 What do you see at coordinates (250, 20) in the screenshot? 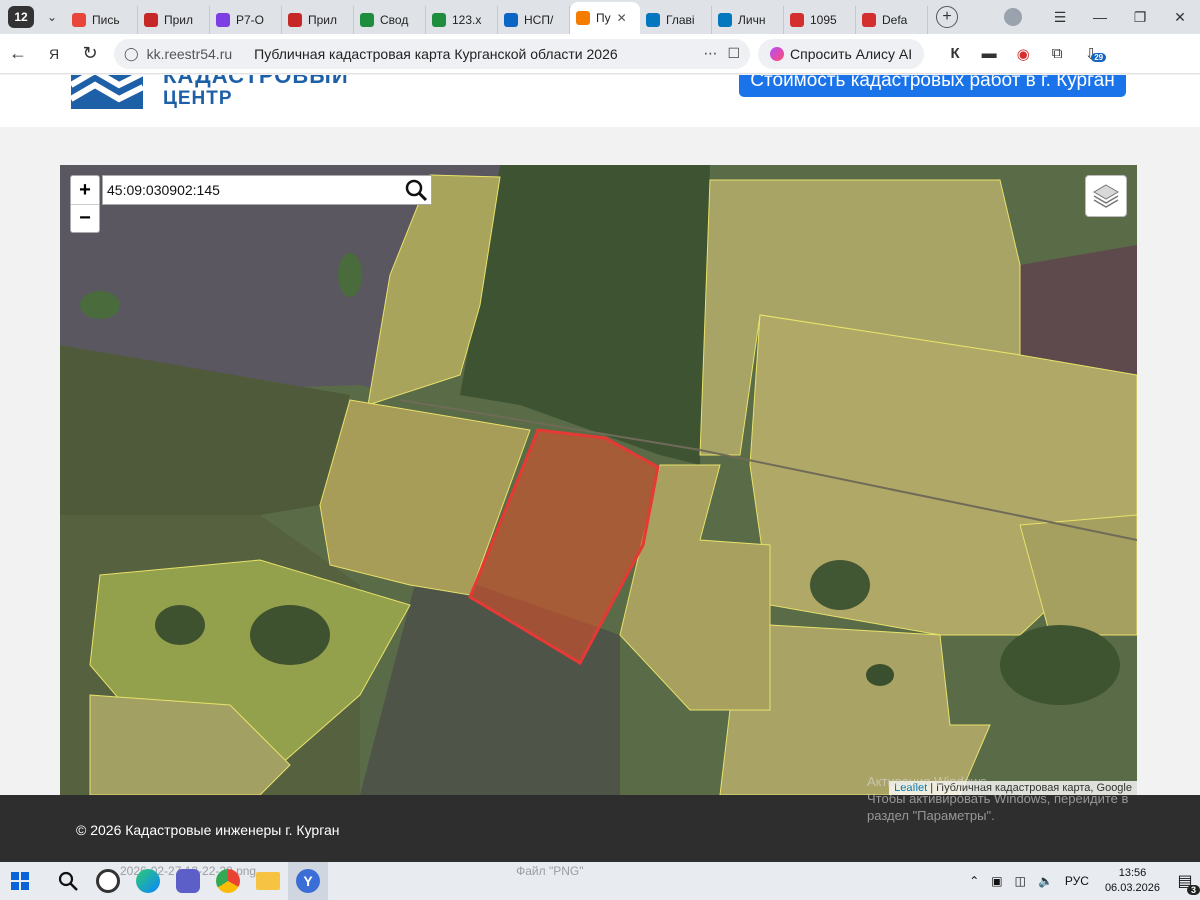
I see `tab-label: Р7-О` at bounding box center [250, 20].